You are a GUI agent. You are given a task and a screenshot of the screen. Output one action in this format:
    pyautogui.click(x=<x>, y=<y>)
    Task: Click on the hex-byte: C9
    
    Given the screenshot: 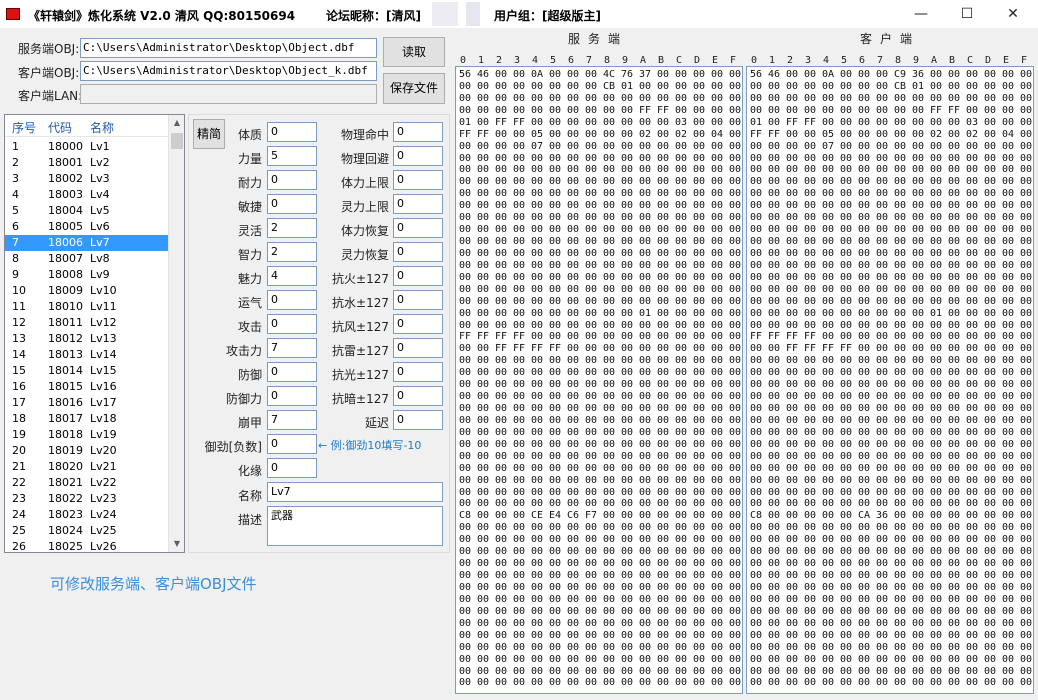 What is the action you would take?
    pyautogui.click(x=900, y=75)
    